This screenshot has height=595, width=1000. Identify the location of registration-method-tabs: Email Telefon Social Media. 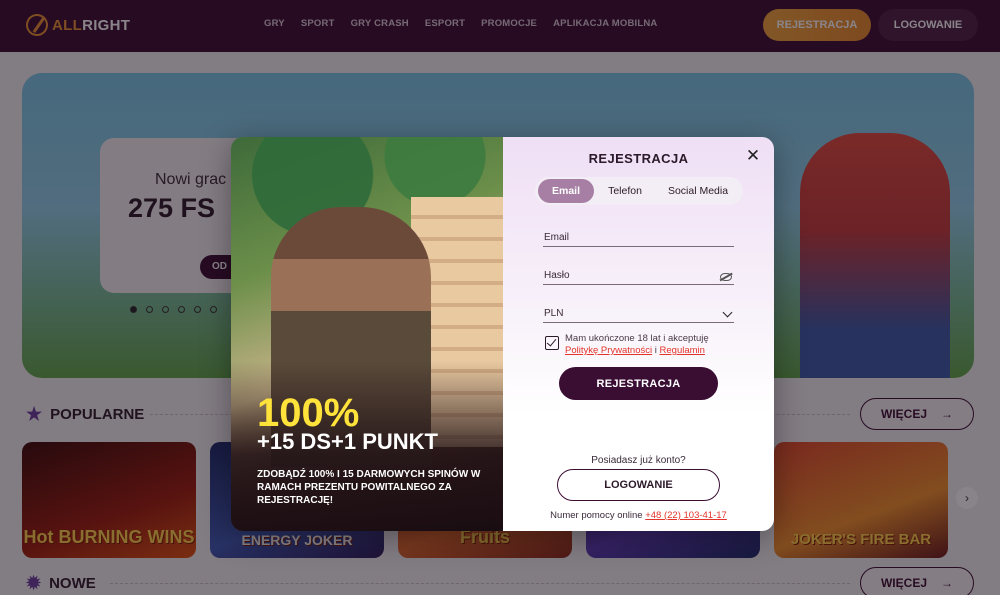
(639, 191).